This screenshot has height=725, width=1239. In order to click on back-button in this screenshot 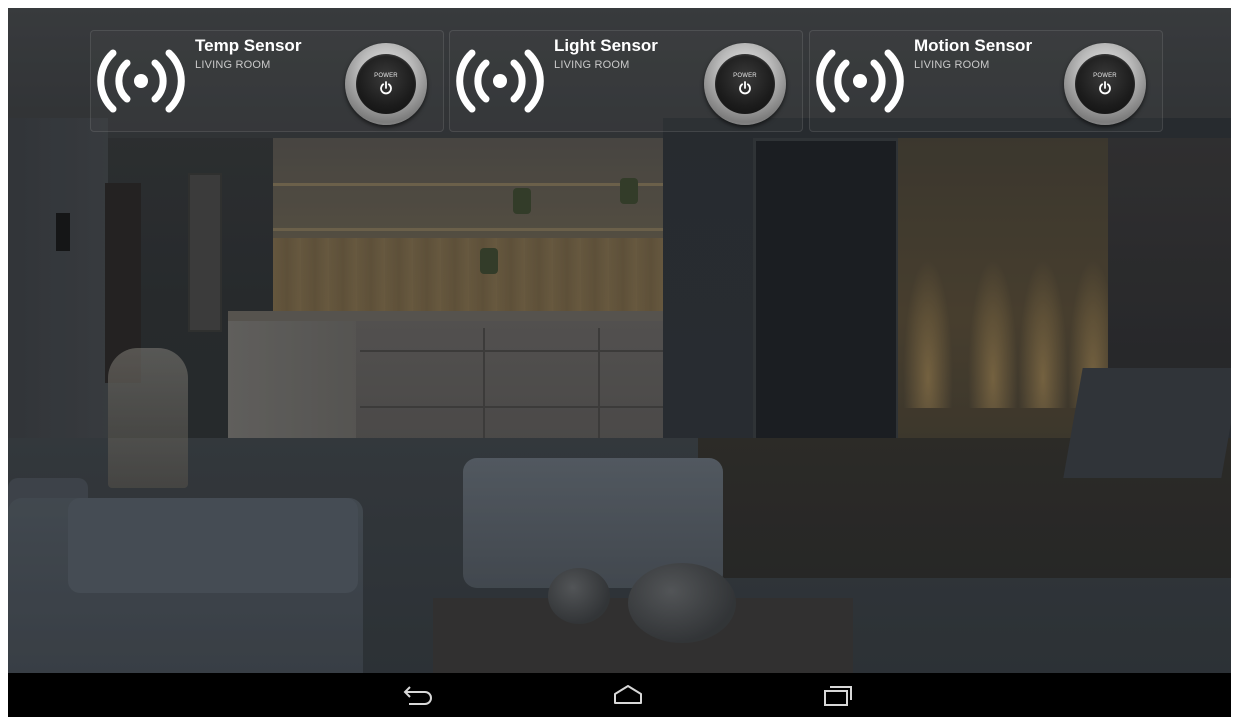, I will do `click(418, 695)`.